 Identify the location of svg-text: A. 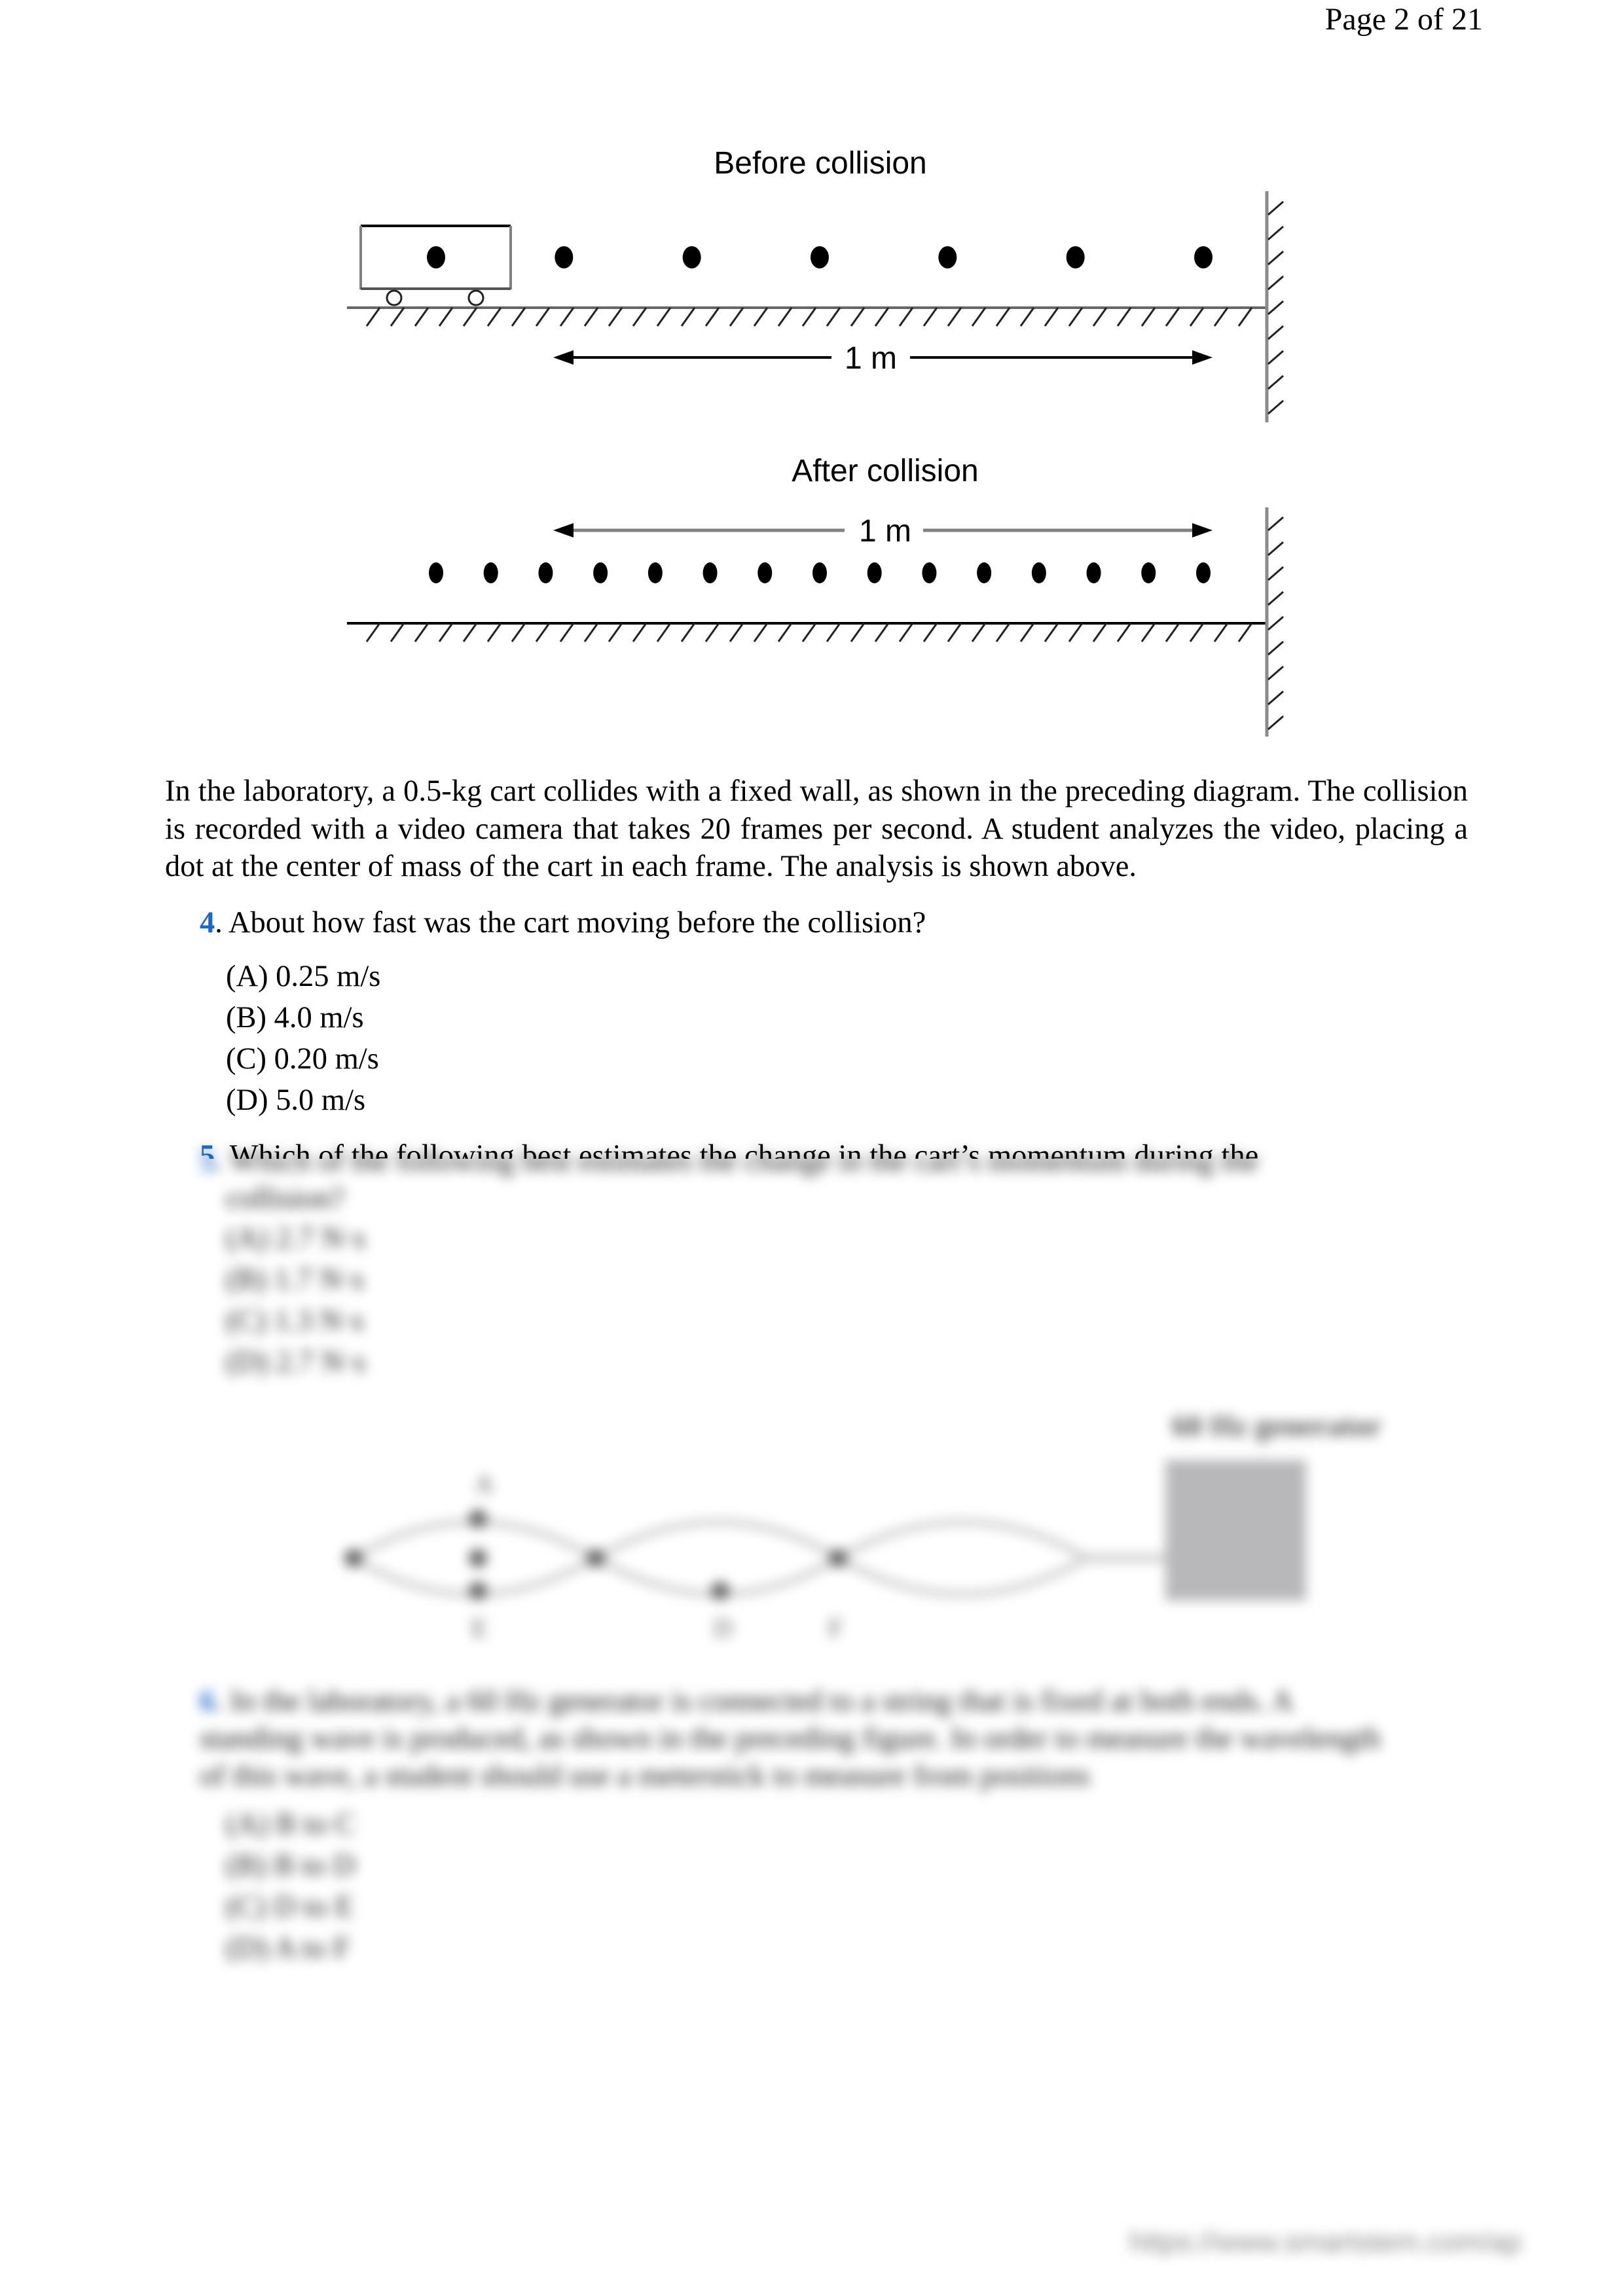
(484, 1484).